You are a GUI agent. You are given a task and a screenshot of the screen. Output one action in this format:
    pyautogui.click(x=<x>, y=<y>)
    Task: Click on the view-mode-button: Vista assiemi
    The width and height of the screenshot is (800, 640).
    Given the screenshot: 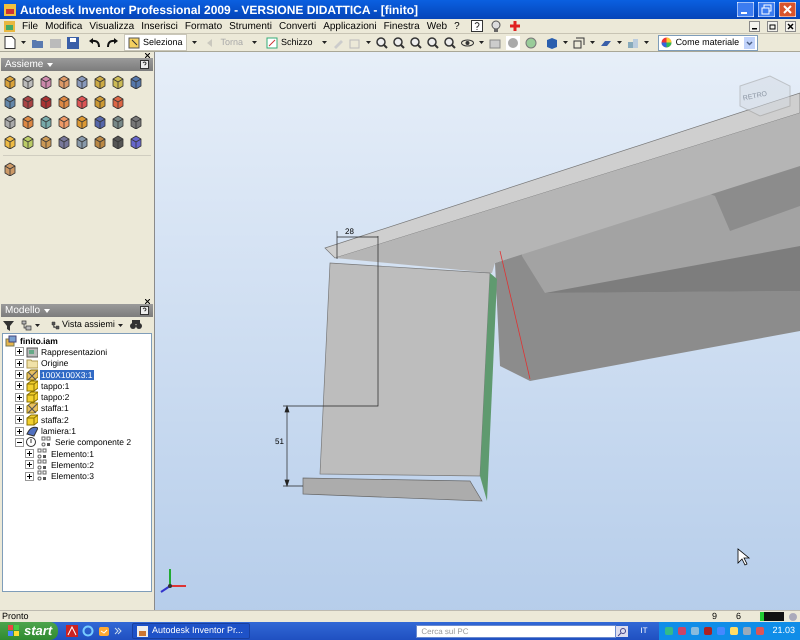 What is the action you would take?
    pyautogui.click(x=83, y=325)
    